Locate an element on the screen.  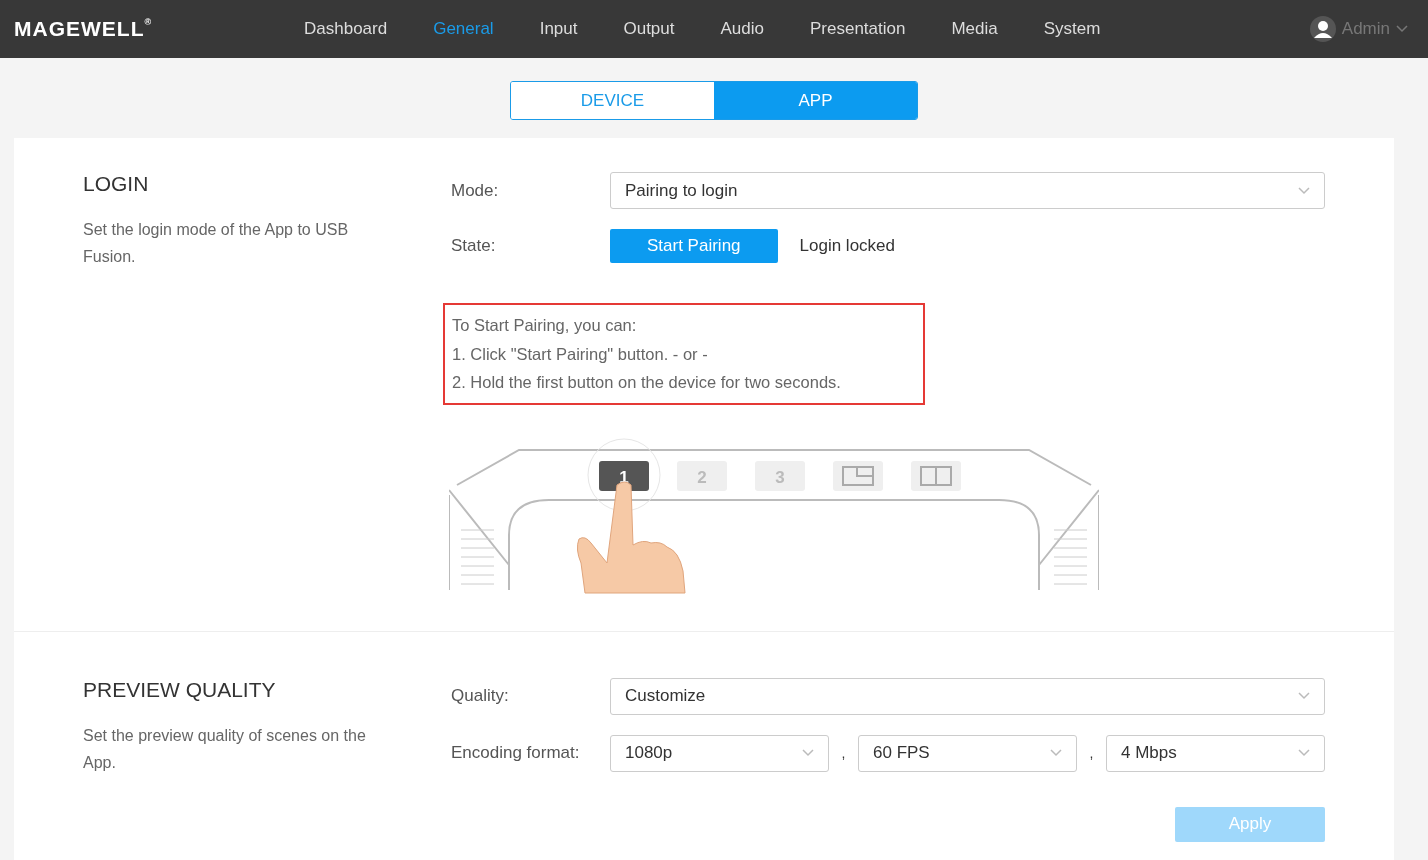
section-title: LOGIN is located at coordinates (116, 184).